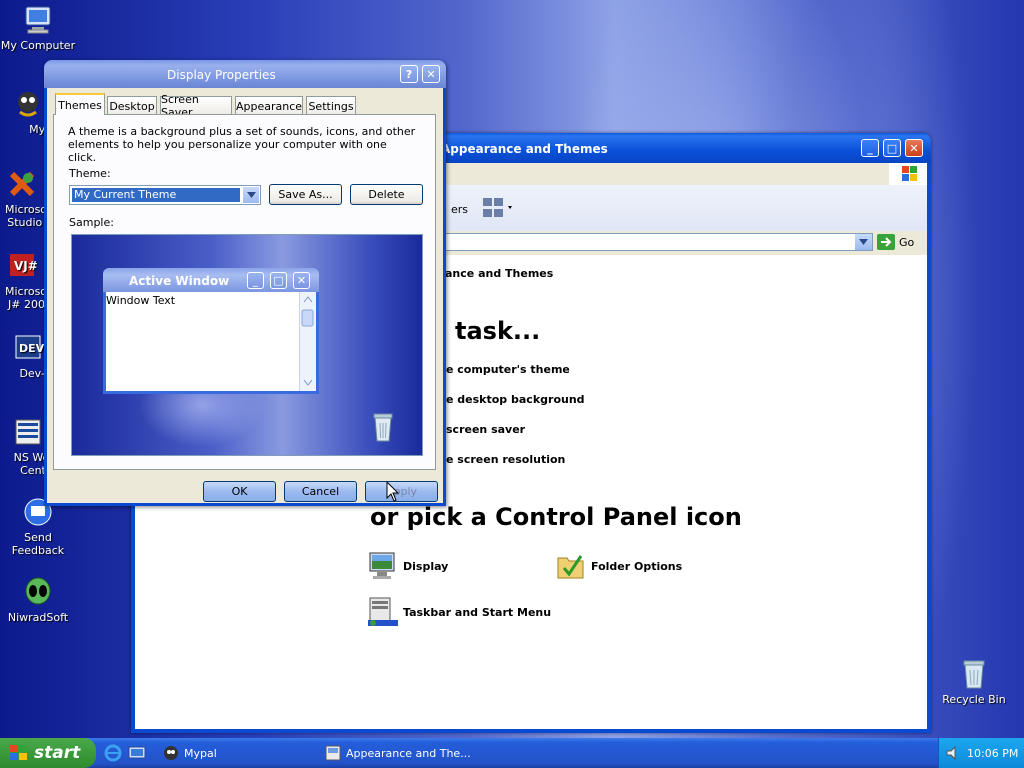  I want to click on cp-icon-taskbar-label: Taskbar and Start Menu, so click(477, 612).